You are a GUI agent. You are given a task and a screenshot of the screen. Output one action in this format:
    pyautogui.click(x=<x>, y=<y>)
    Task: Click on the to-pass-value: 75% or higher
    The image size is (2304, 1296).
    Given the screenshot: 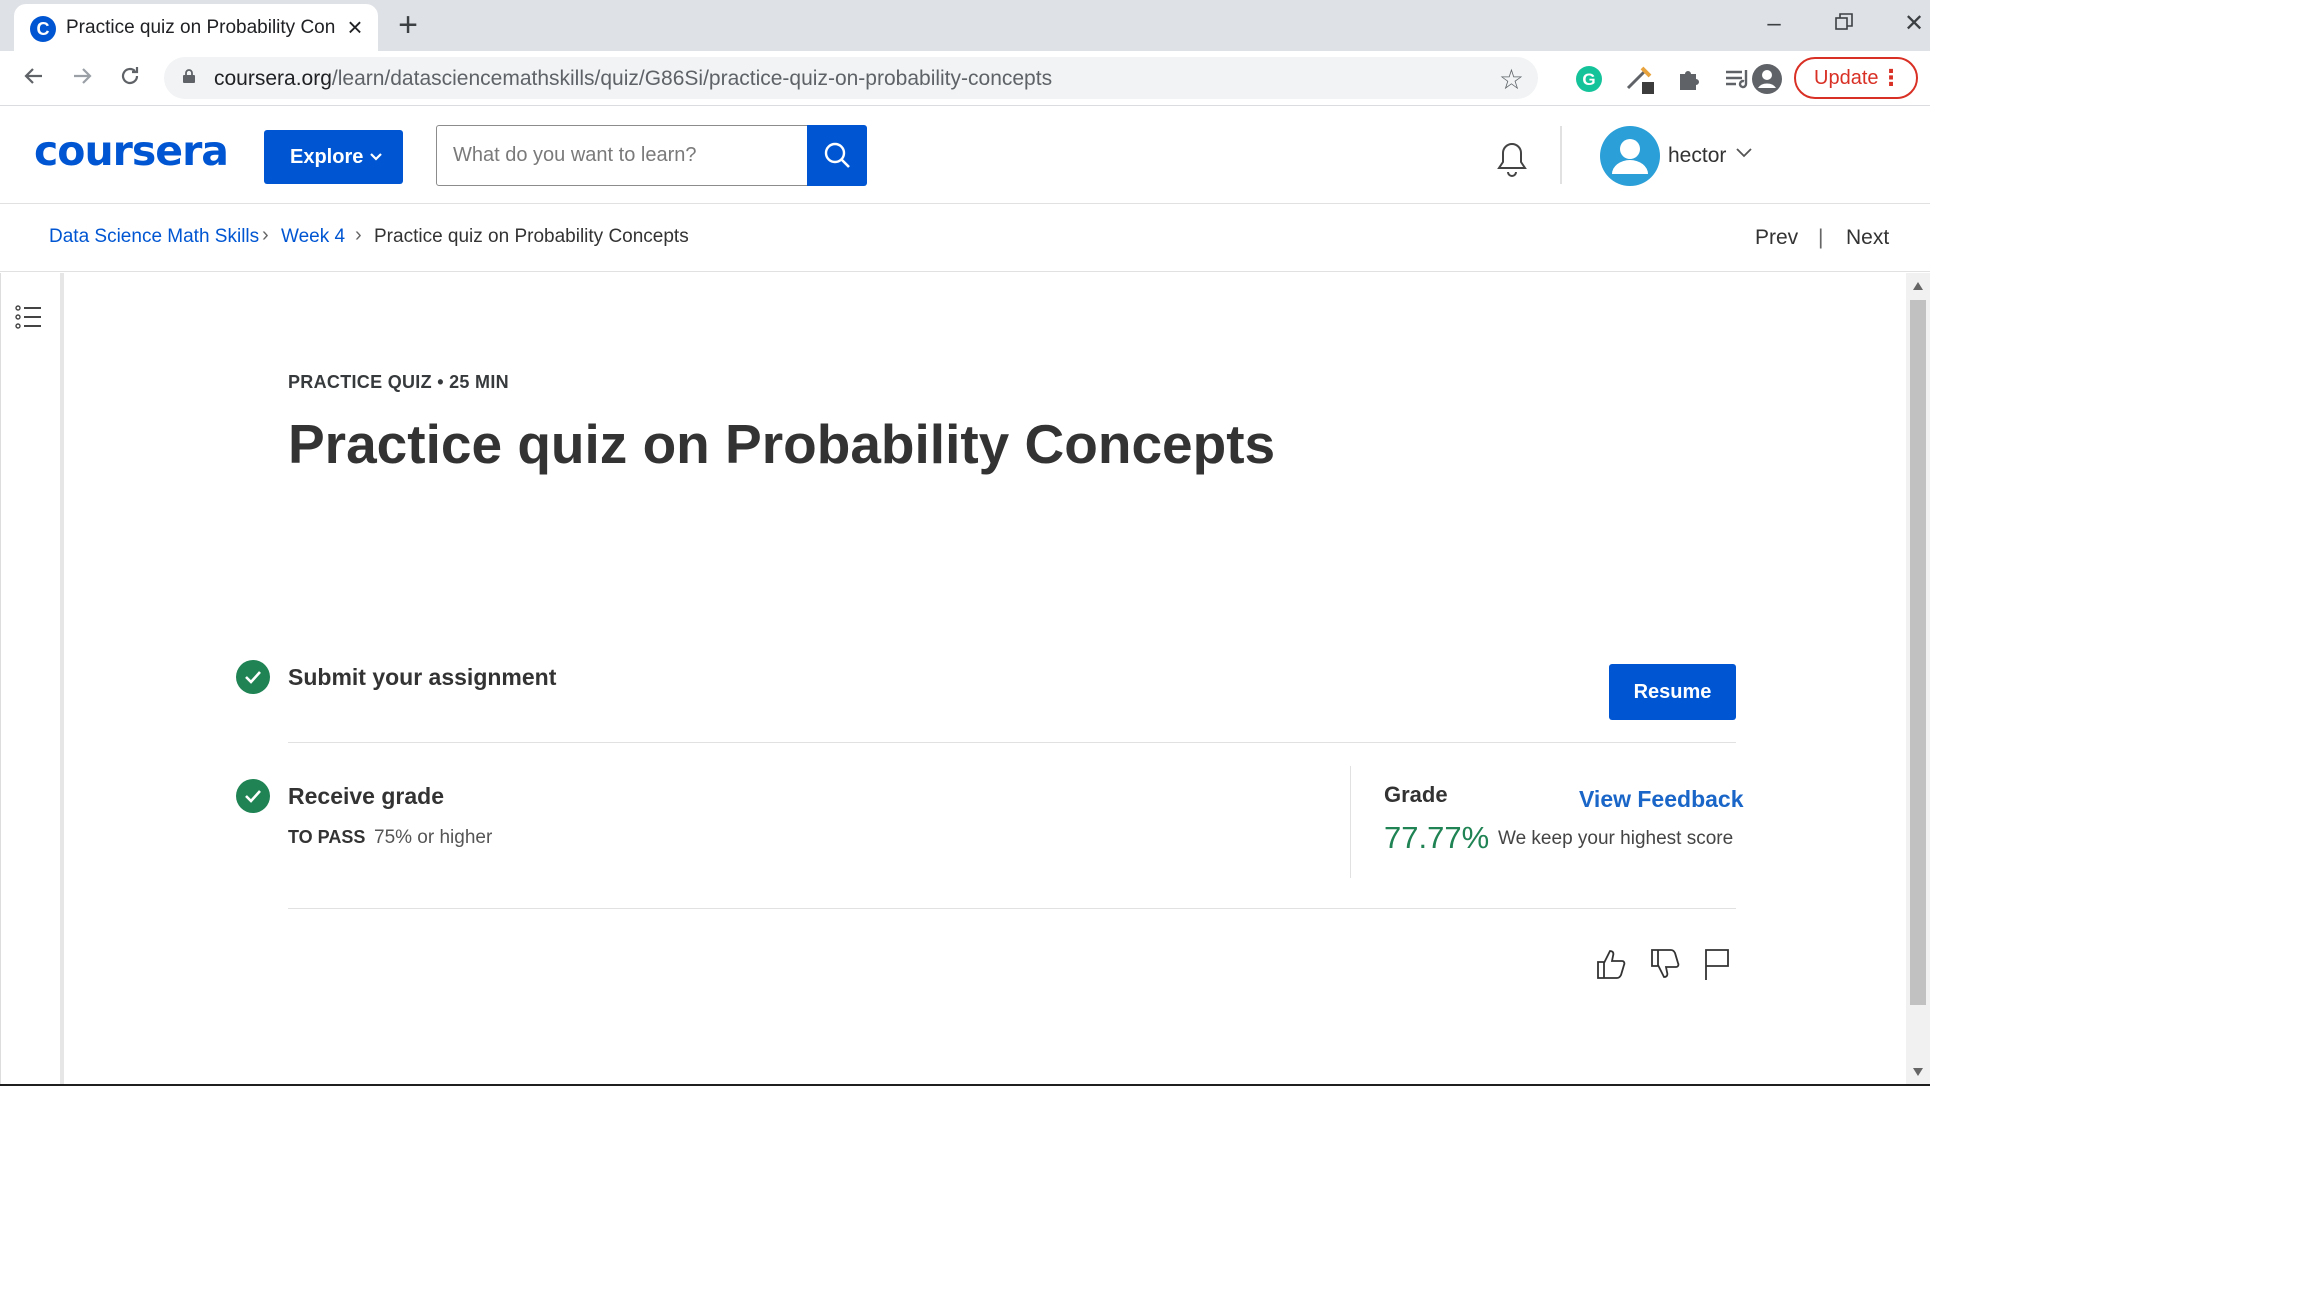 What is the action you would take?
    pyautogui.click(x=433, y=837)
    